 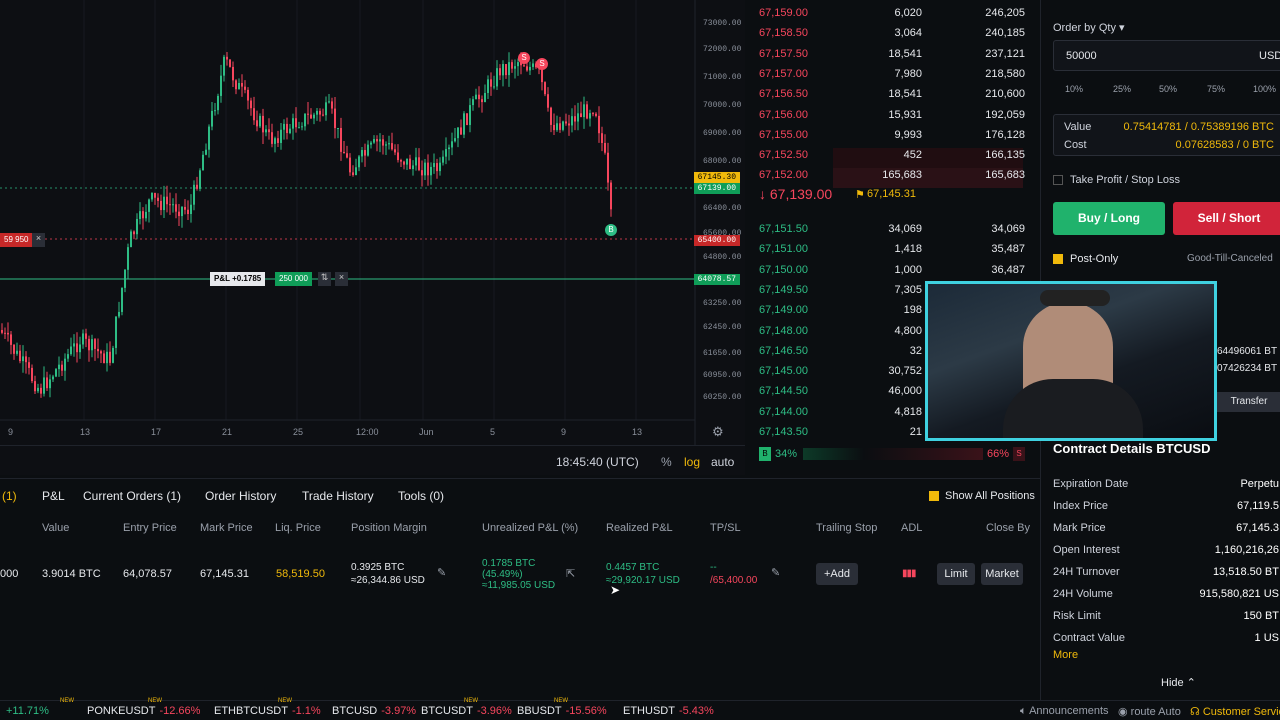 What do you see at coordinates (341, 279) in the screenshot?
I see `close-position-icon: ×` at bounding box center [341, 279].